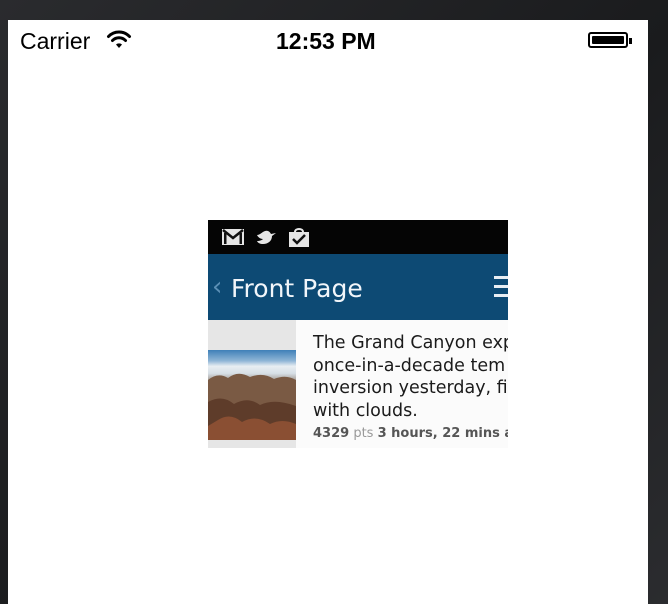  I want to click on shopping-bag-check-icon, so click(299, 237).